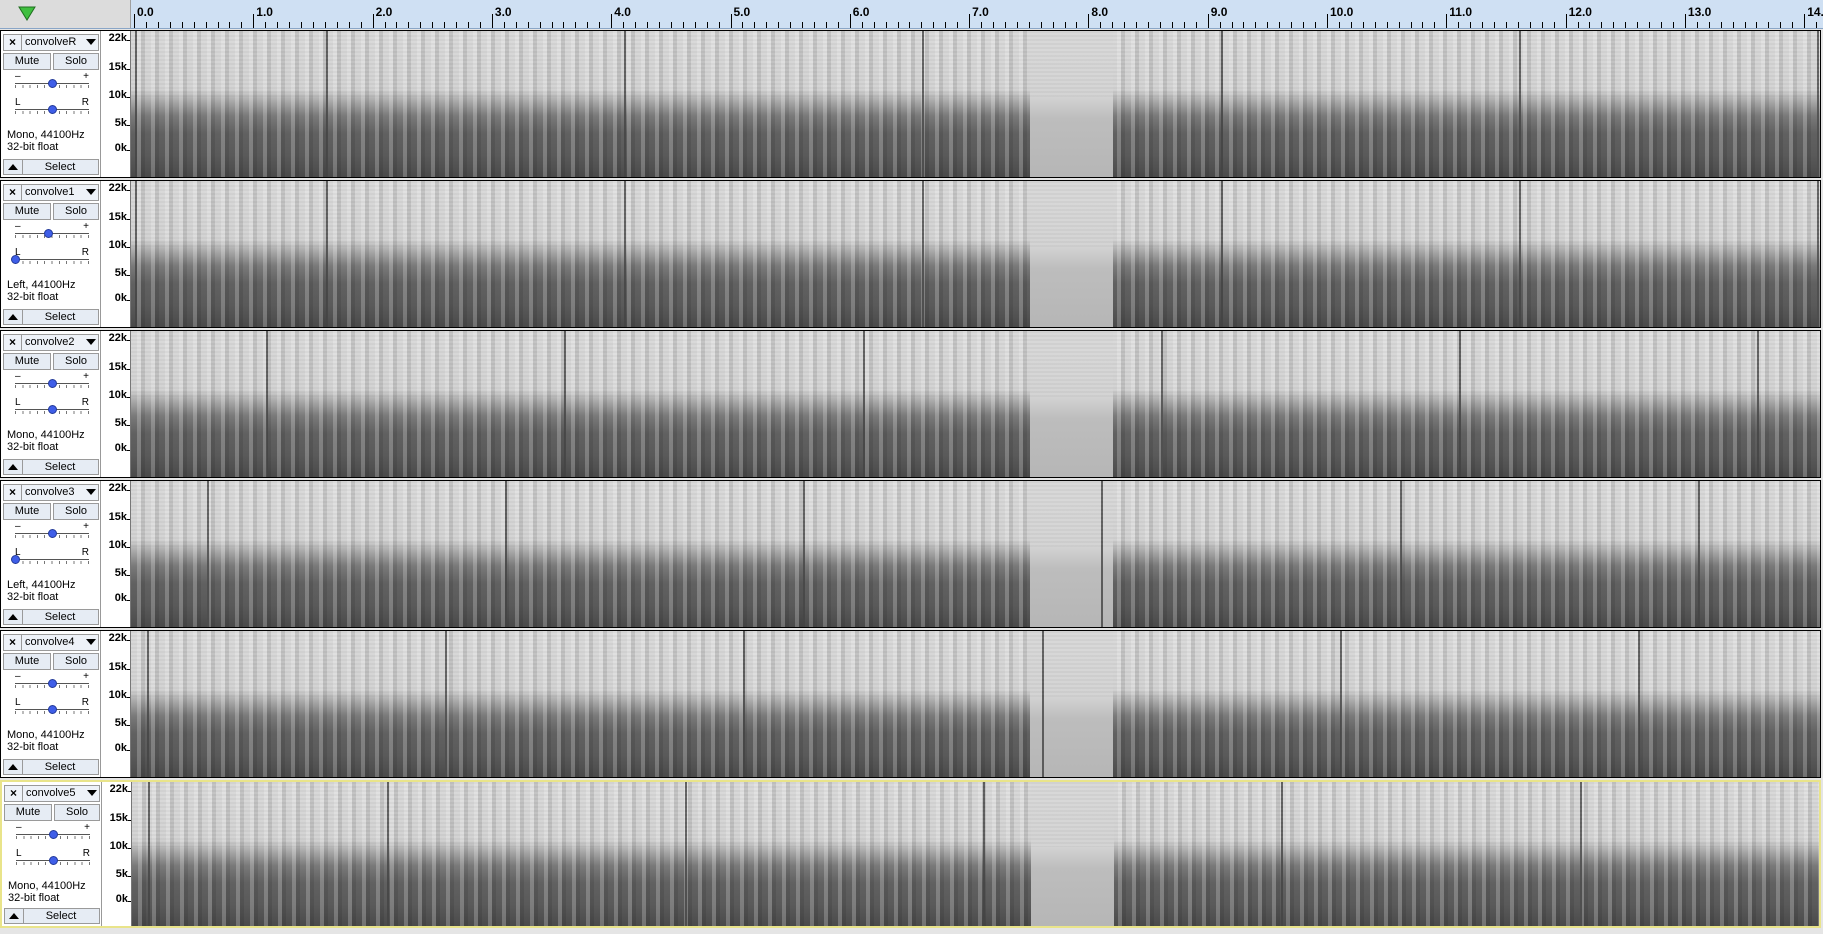 Image resolution: width=1823 pixels, height=934 pixels. I want to click on track-name-bar: × convolve5, so click(52, 793).